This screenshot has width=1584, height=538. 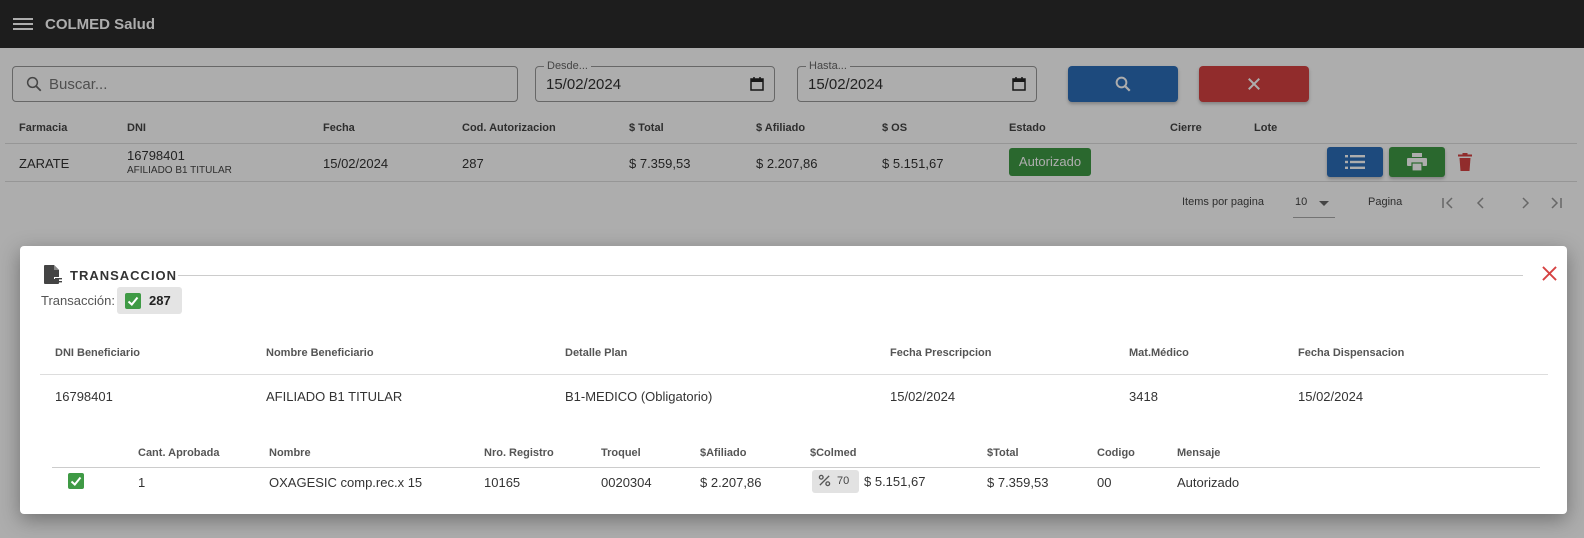 I want to click on th-cant-aprobada: Cant. Aprobada, so click(x=179, y=453).